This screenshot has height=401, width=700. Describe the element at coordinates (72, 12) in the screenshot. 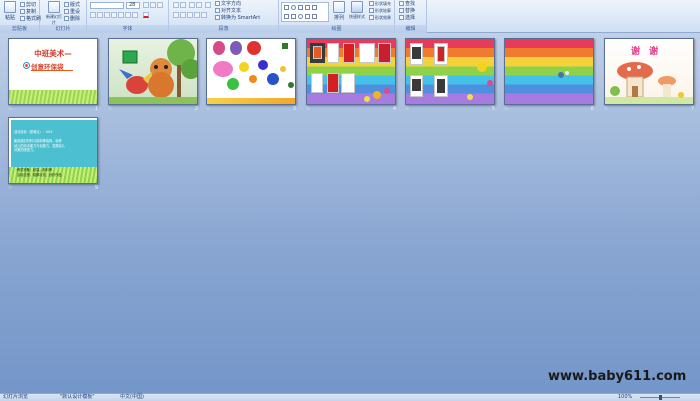

I see `reset-button: 重设` at that location.